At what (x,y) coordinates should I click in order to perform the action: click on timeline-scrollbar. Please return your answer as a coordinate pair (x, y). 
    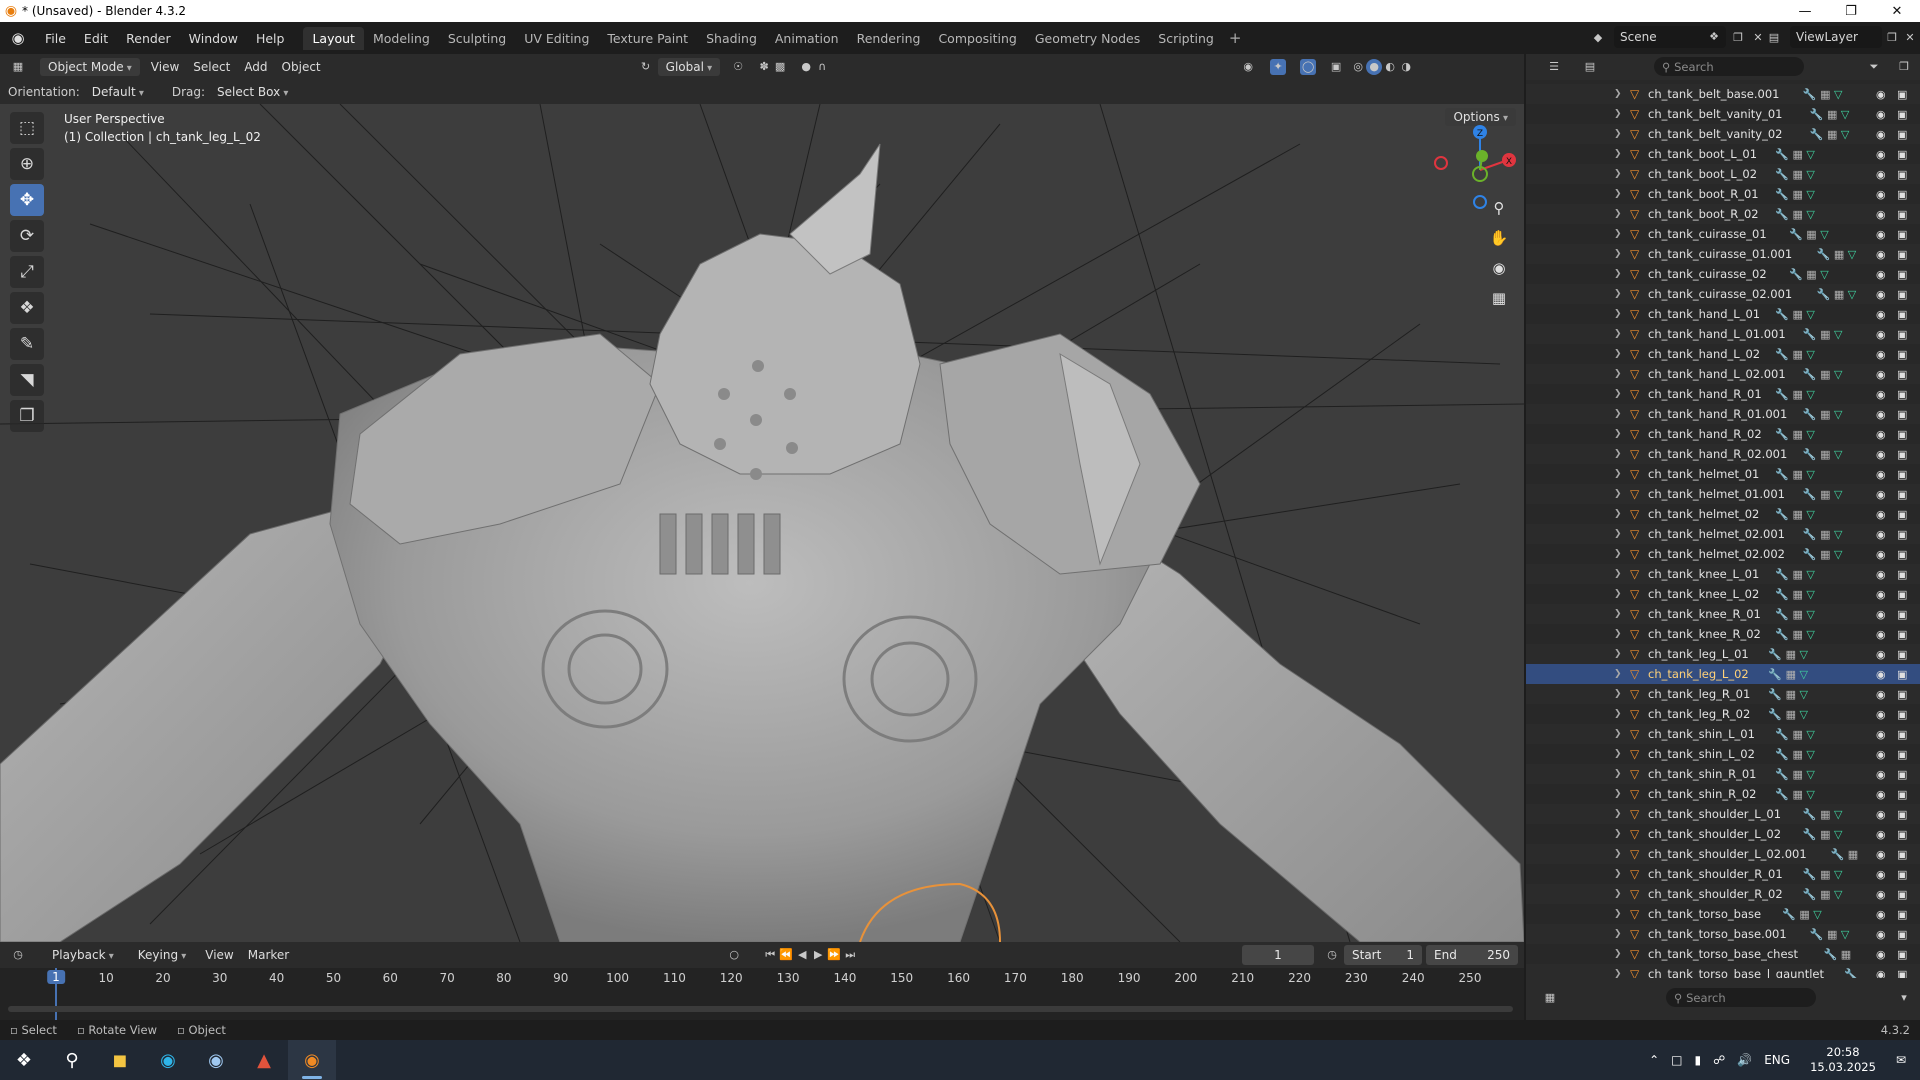
    Looking at the image, I should click on (760, 1009).